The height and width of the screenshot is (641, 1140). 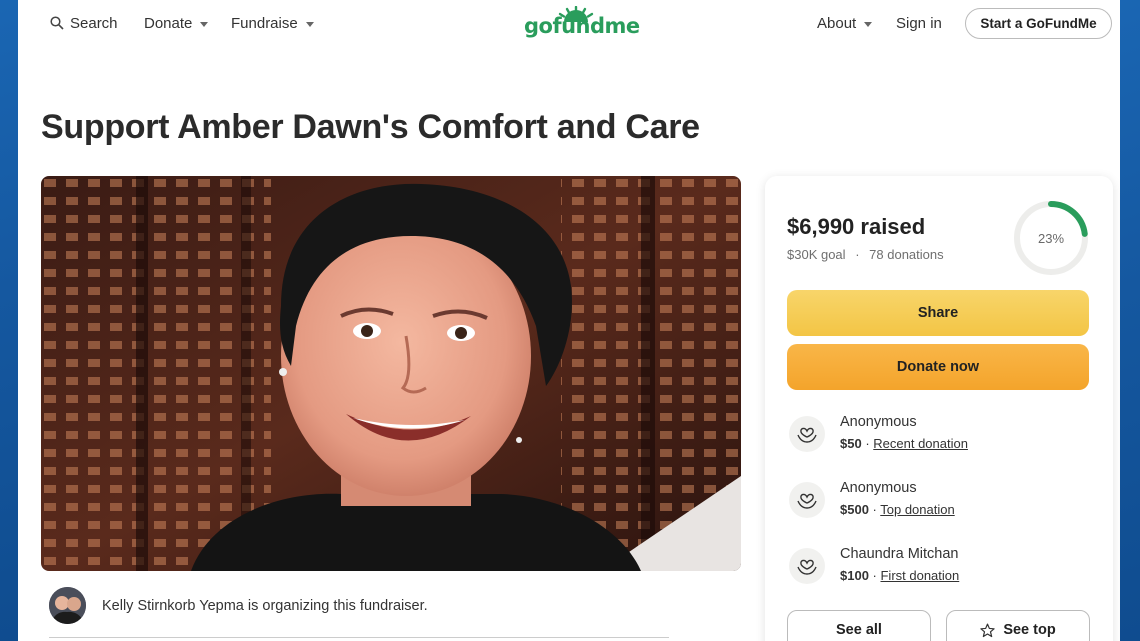 What do you see at coordinates (816, 254) in the screenshot?
I see `goal-amount: $30K goal` at bounding box center [816, 254].